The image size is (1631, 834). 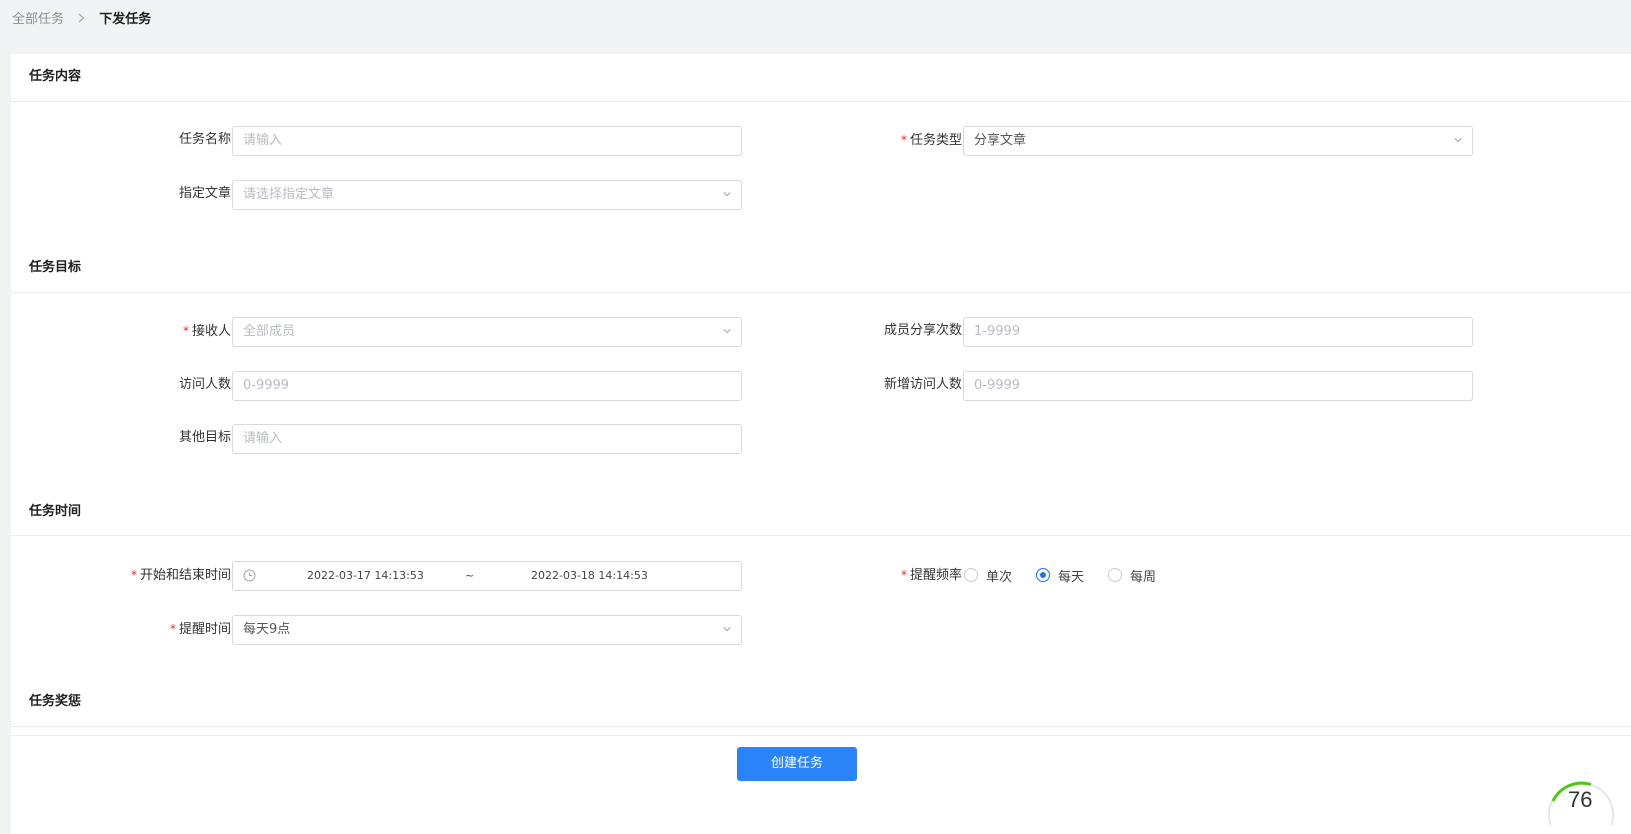 I want to click on article-placeholder: 请选择指定文章, so click(x=289, y=194).